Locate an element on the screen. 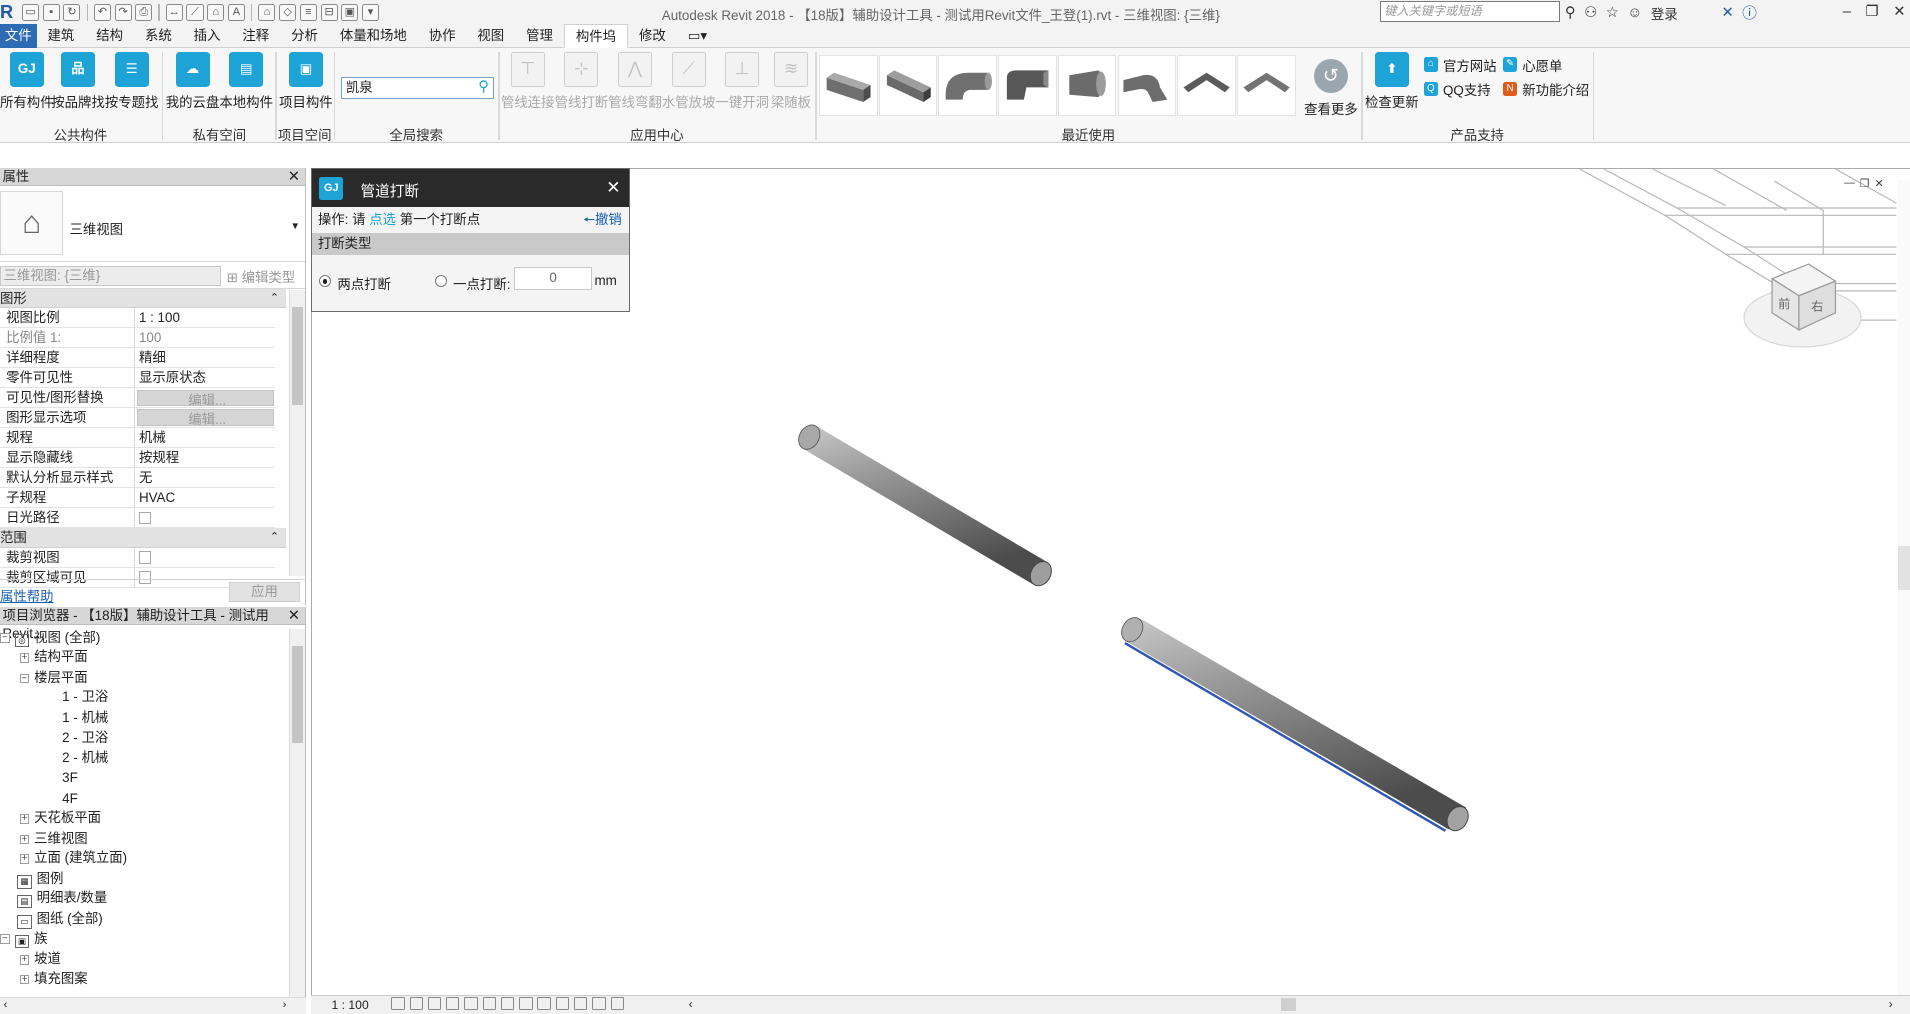 This screenshot has height=1014, width=1910. recent-item-beam is located at coordinates (848, 85).